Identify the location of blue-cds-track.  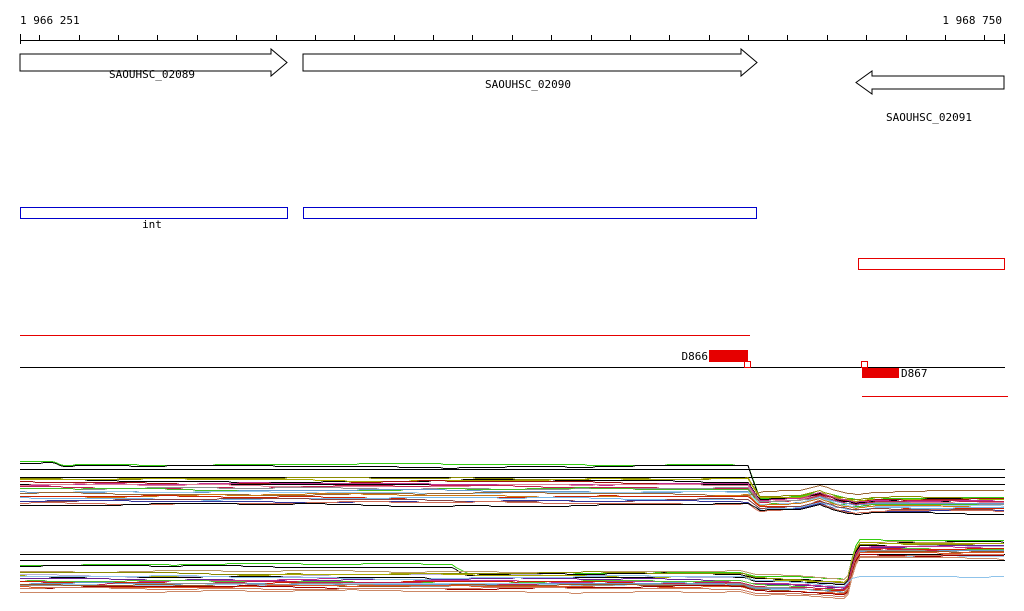
(388, 213).